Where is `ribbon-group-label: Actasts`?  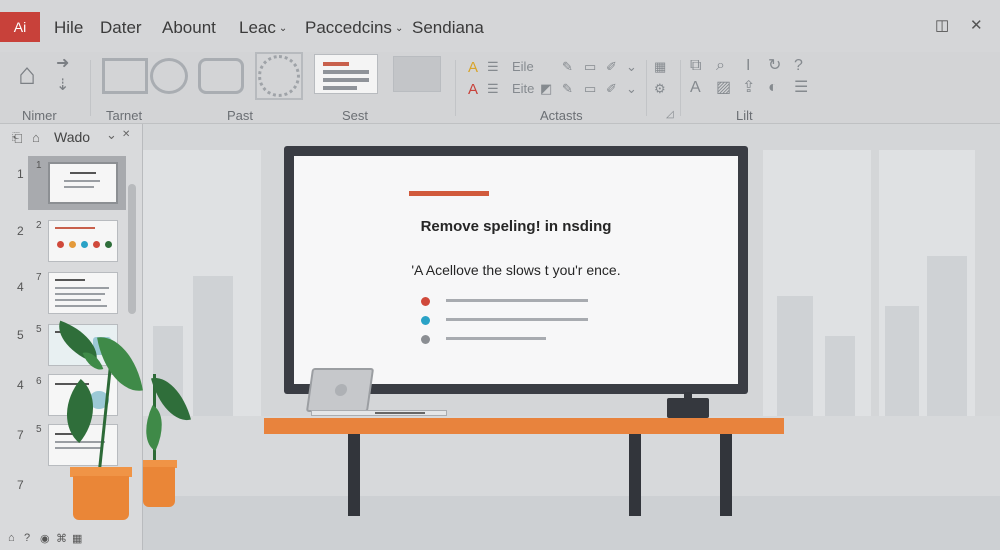 ribbon-group-label: Actasts is located at coordinates (561, 115).